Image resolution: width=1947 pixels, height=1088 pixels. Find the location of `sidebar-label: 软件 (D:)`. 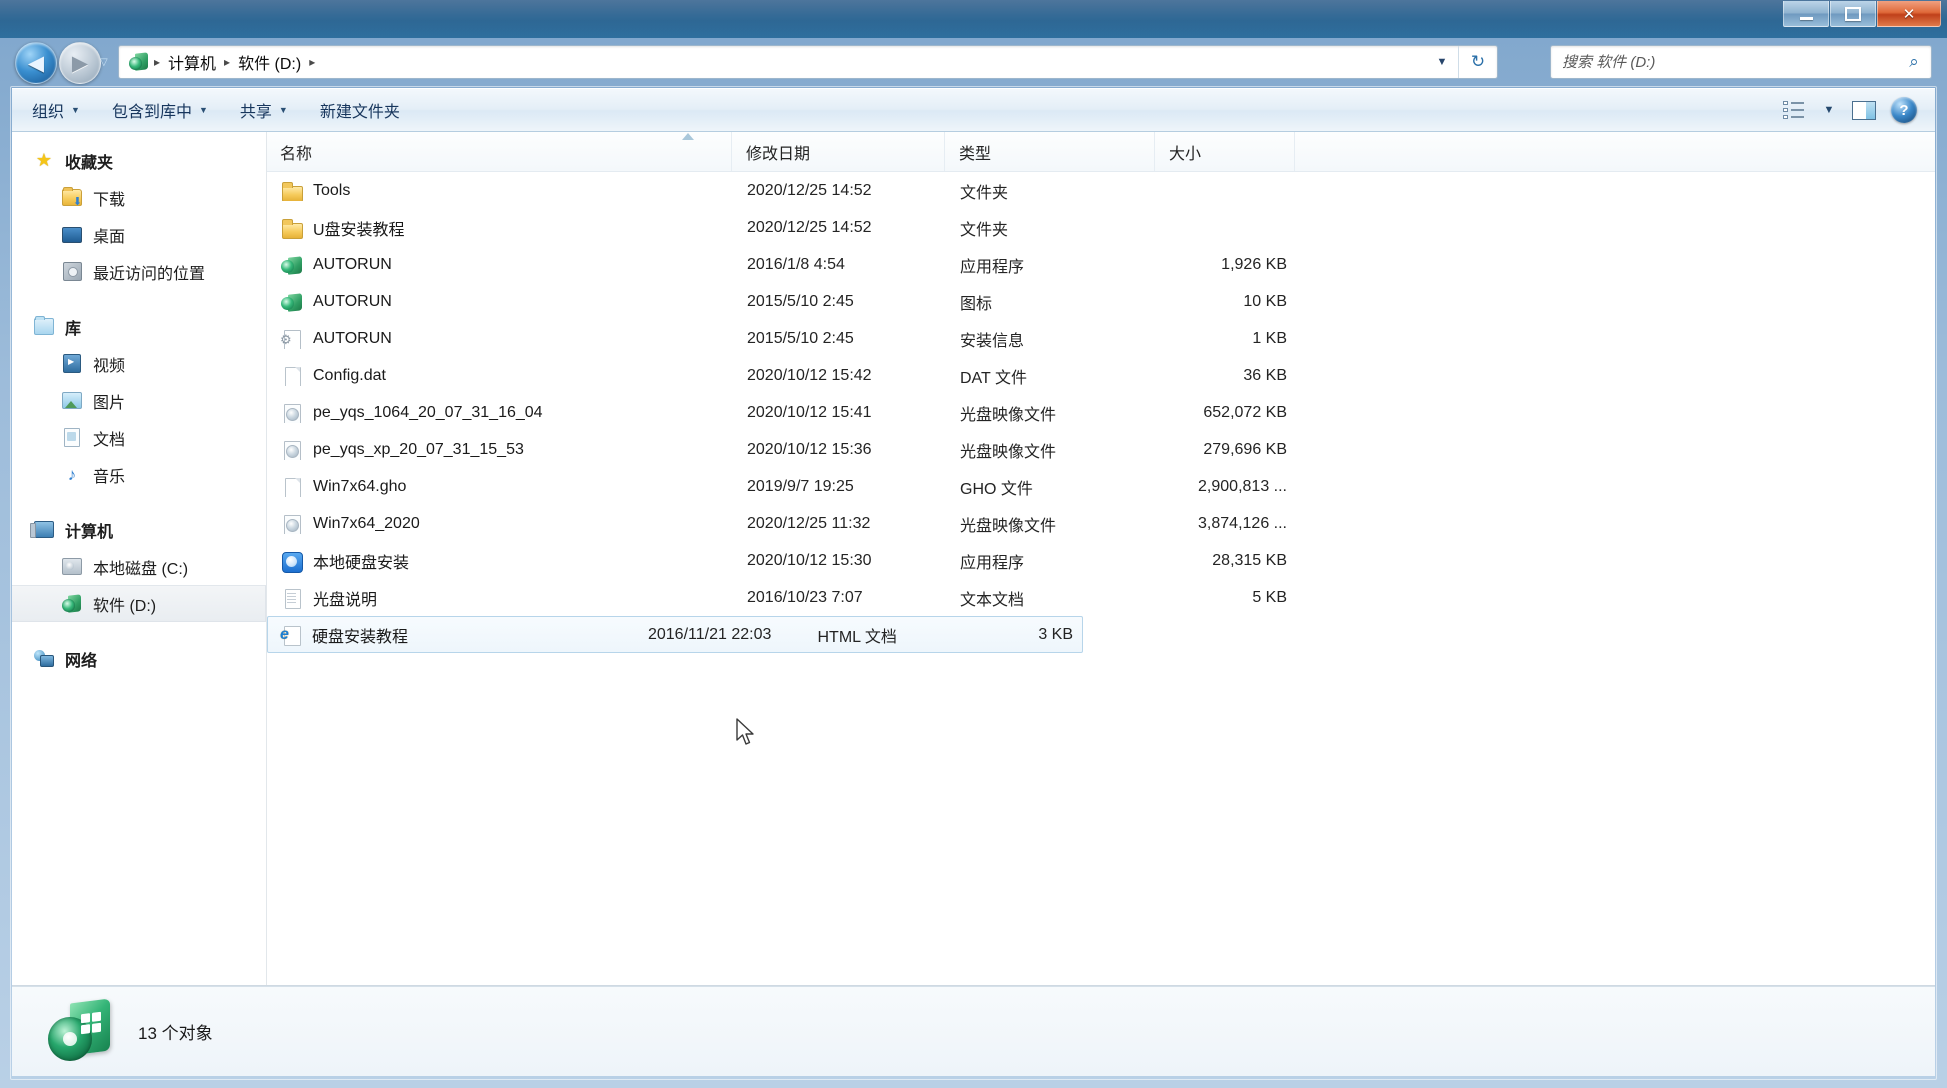

sidebar-label: 软件 (D:) is located at coordinates (125, 606).